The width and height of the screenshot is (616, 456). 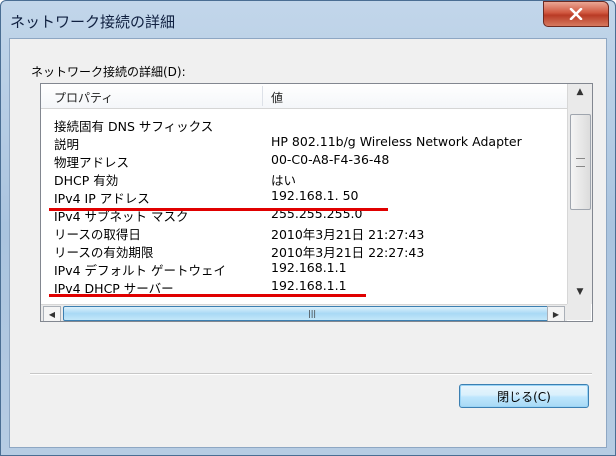 What do you see at coordinates (83, 97) in the screenshot?
I see `column-header-property: プロパティ` at bounding box center [83, 97].